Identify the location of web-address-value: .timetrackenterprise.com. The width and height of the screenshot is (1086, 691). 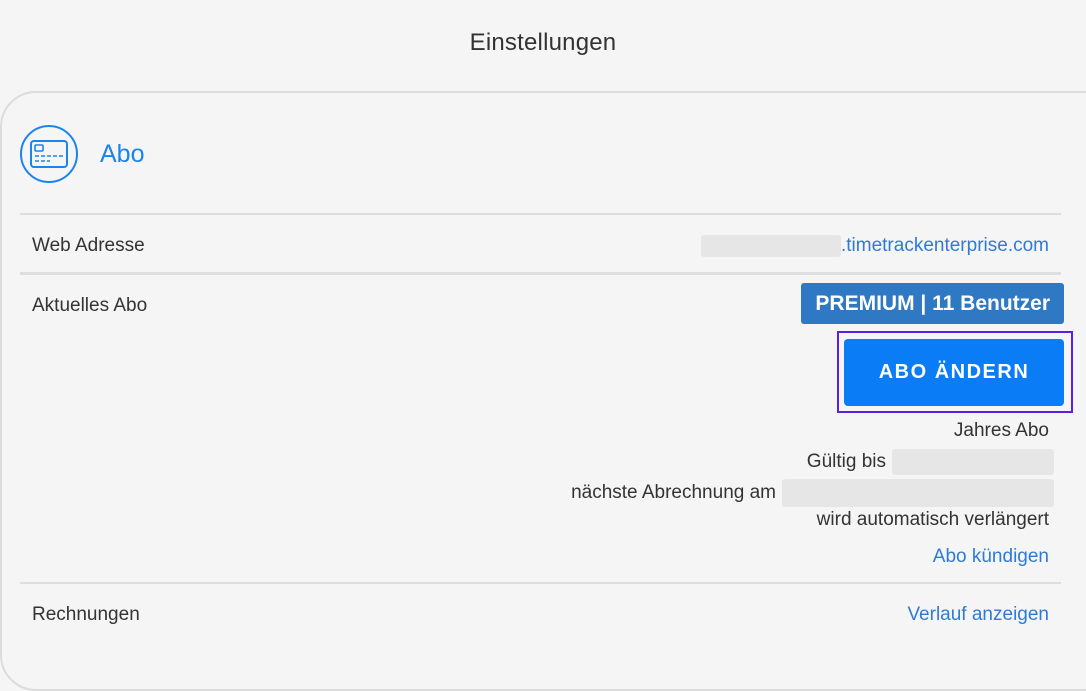
(874, 246).